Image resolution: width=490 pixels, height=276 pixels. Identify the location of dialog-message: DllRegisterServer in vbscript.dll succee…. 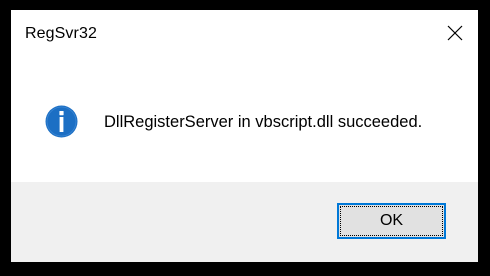
(263, 122).